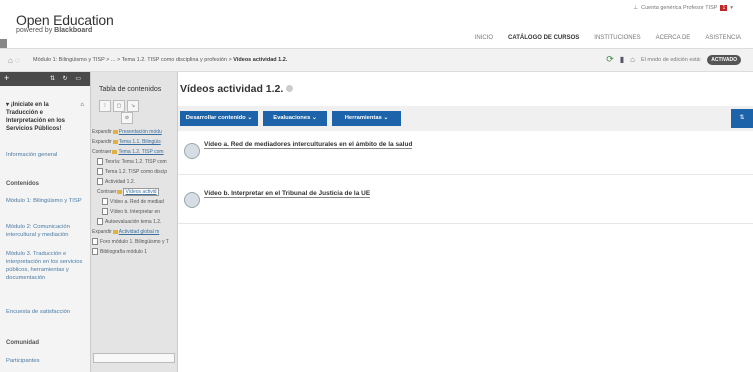 This screenshot has height=372, width=753. Describe the element at coordinates (139, 232) in the screenshot. I see `tree-link: Actividad global m` at that location.